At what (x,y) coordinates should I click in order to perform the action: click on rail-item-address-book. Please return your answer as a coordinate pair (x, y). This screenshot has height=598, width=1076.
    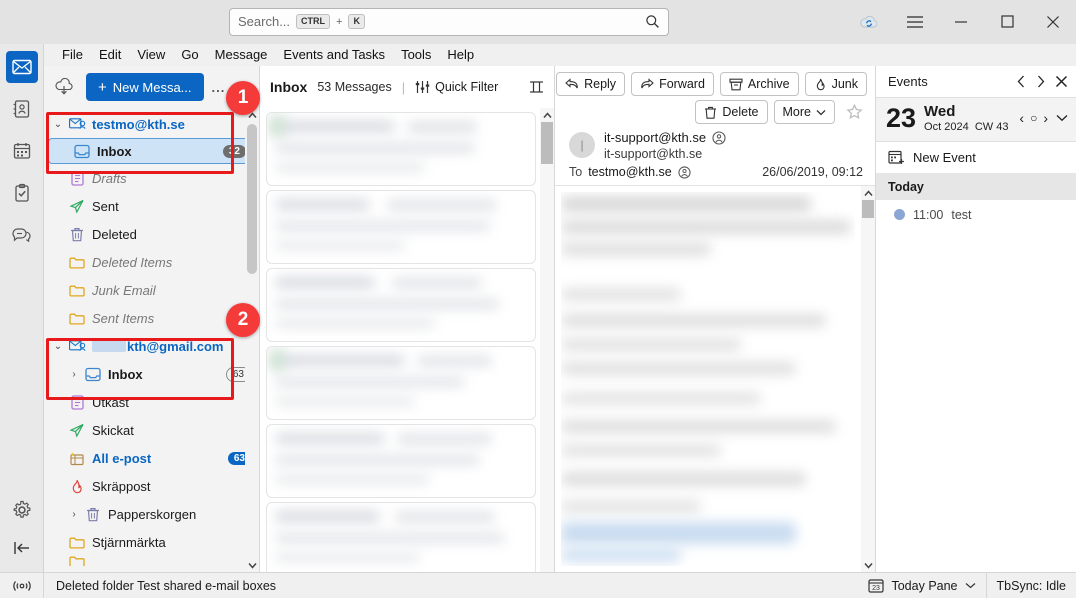
    Looking at the image, I should click on (22, 109).